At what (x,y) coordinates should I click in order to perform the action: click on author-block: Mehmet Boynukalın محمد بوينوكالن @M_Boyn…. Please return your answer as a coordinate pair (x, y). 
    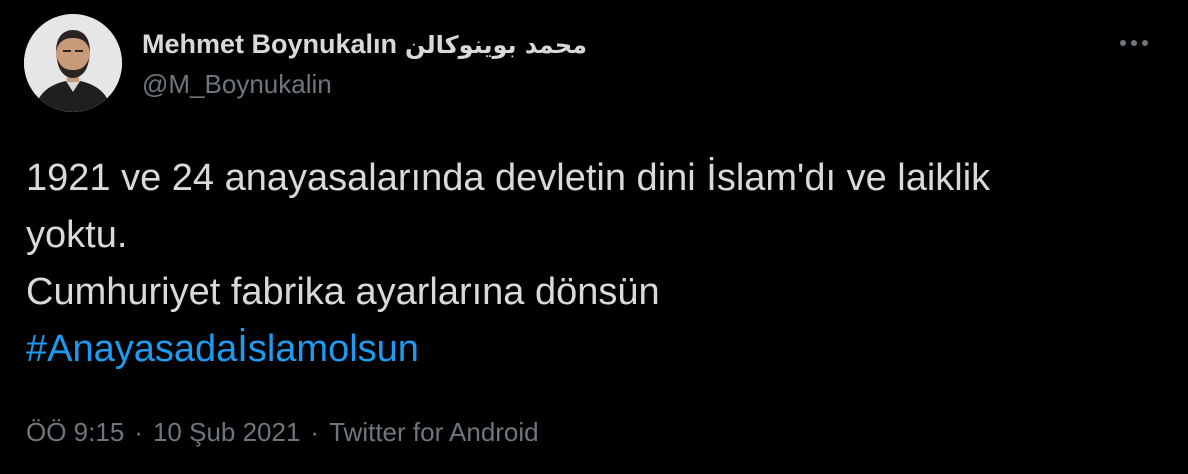
    Looking at the image, I should click on (364, 63).